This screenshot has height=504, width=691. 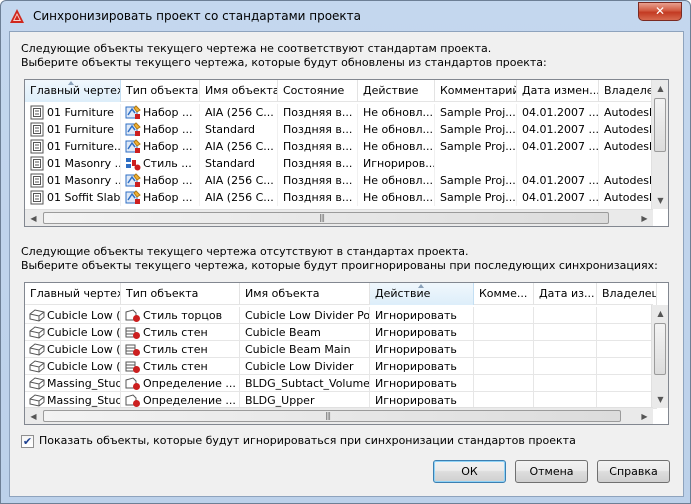 What do you see at coordinates (396, 91) in the screenshot?
I see `column-header-action: Действие` at bounding box center [396, 91].